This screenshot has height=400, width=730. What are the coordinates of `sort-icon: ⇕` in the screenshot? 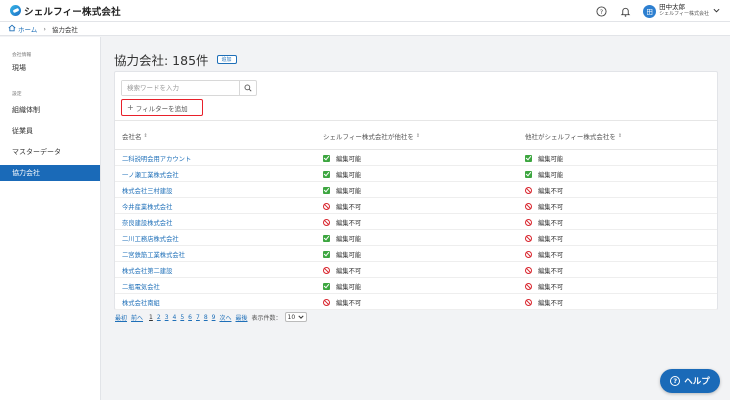 It's located at (620, 136).